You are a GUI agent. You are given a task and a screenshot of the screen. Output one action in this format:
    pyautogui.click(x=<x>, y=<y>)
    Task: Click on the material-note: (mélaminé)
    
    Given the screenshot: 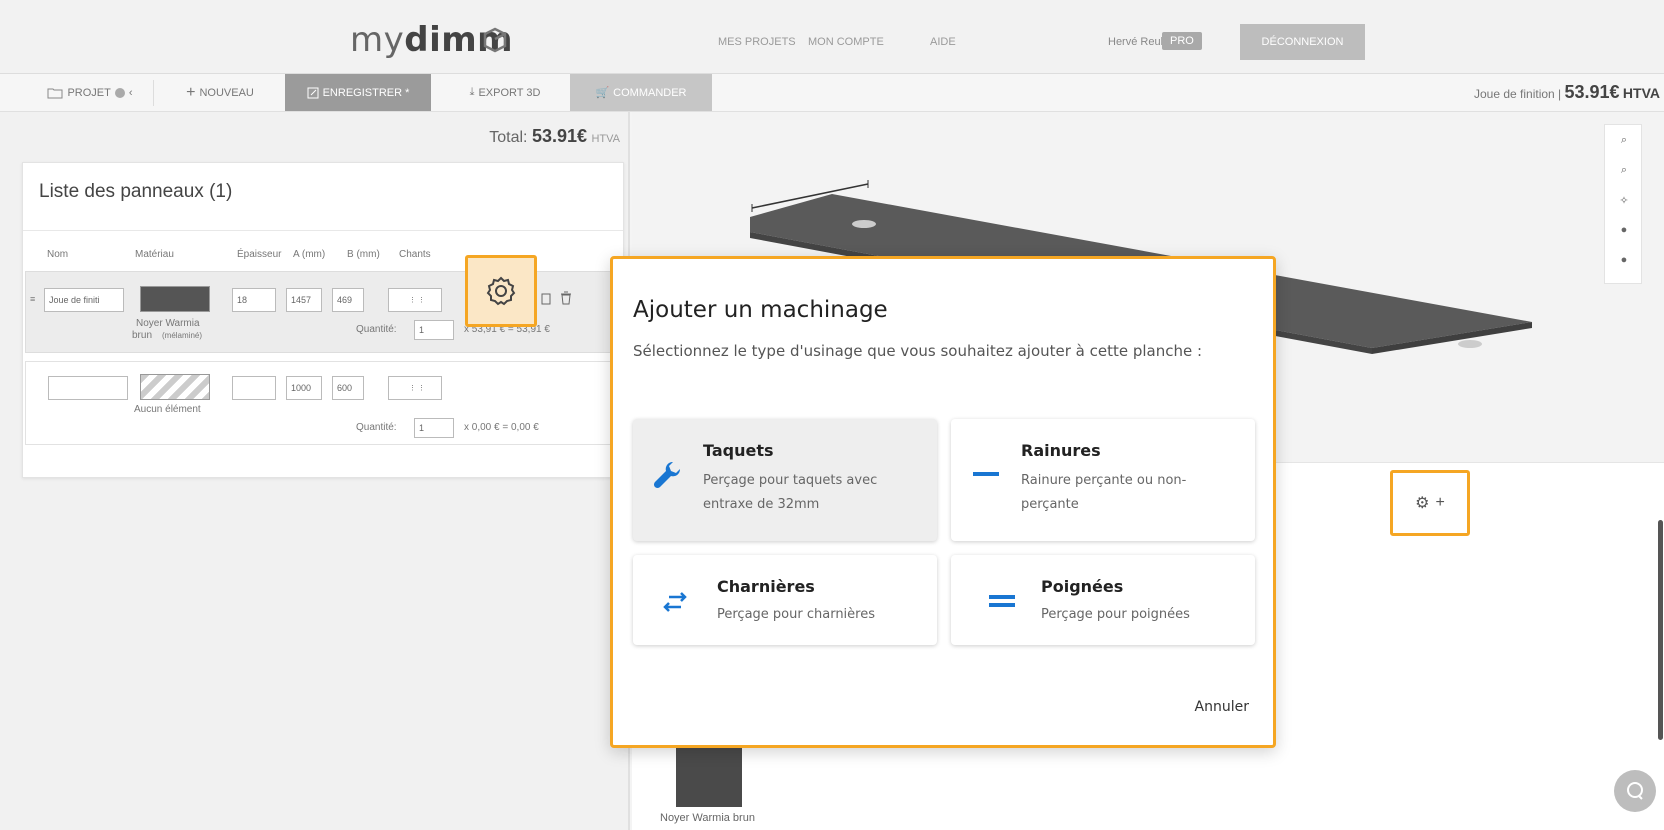 What is the action you would take?
    pyautogui.click(x=182, y=335)
    